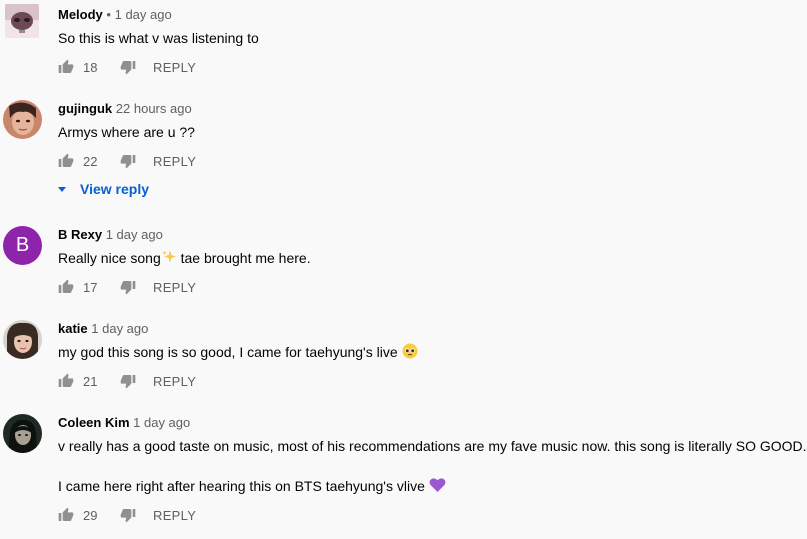 Image resolution: width=807 pixels, height=539 pixels. What do you see at coordinates (94, 422) in the screenshot?
I see `author-name: Coleen Kim` at bounding box center [94, 422].